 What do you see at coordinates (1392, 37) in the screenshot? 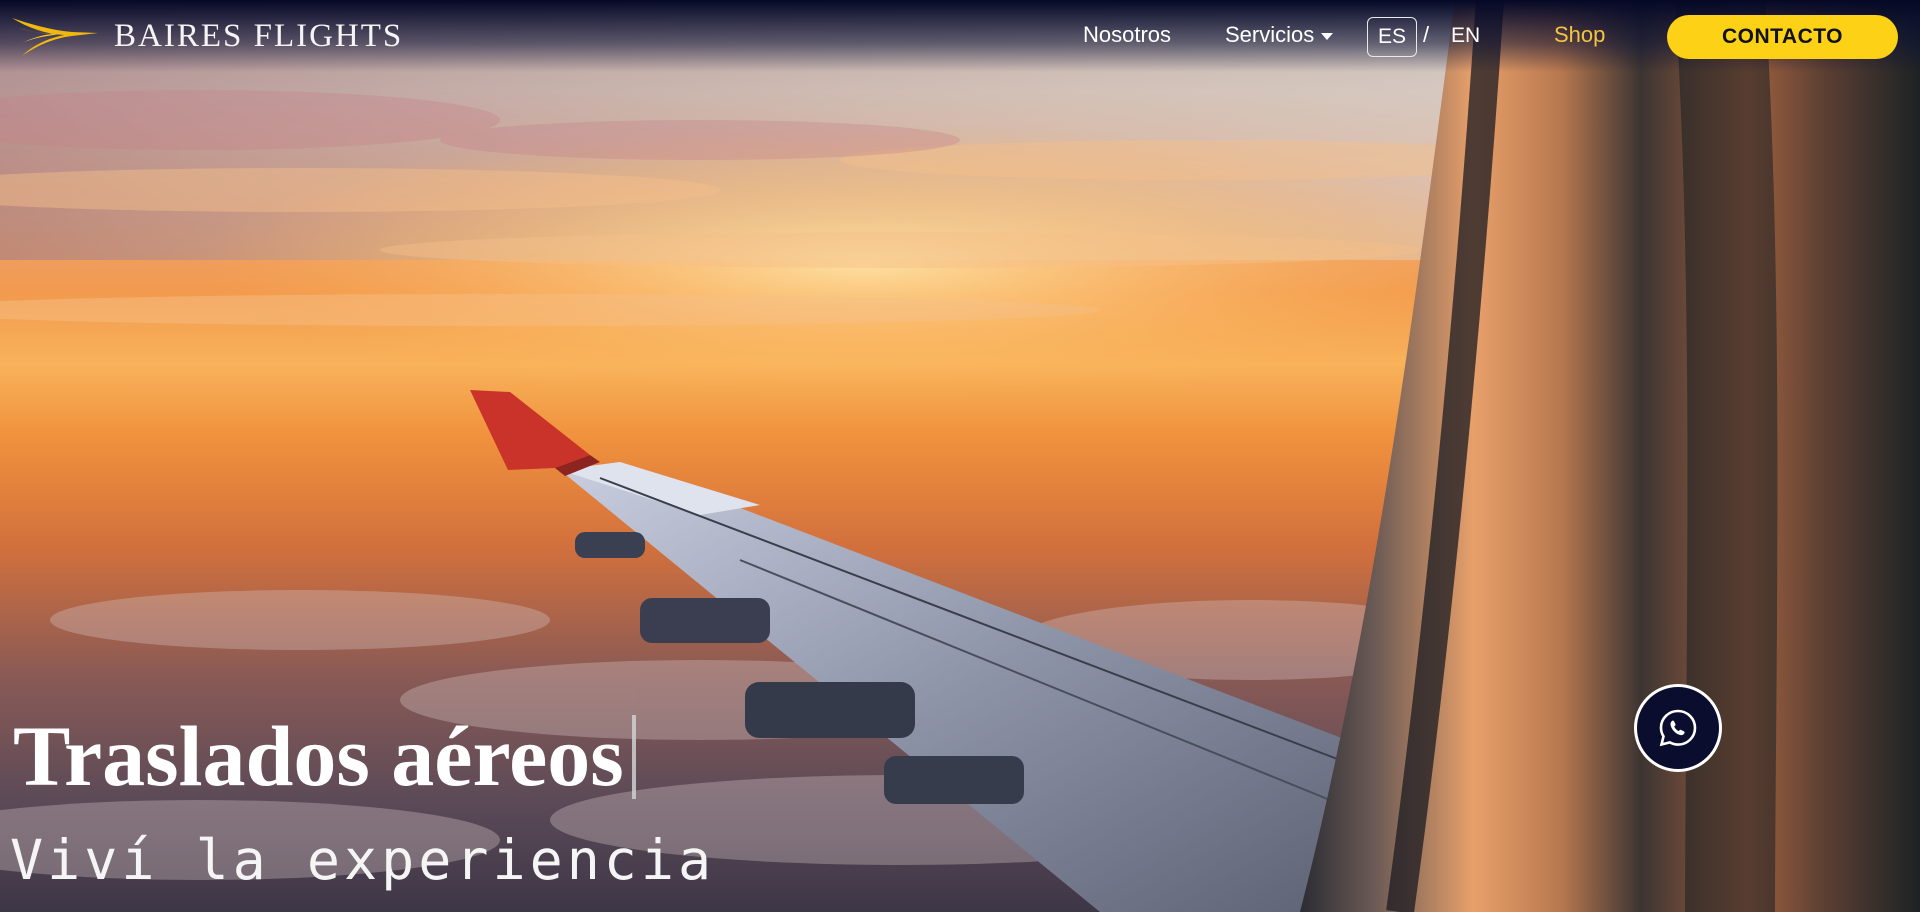
I see `language-es-button: ES` at bounding box center [1392, 37].